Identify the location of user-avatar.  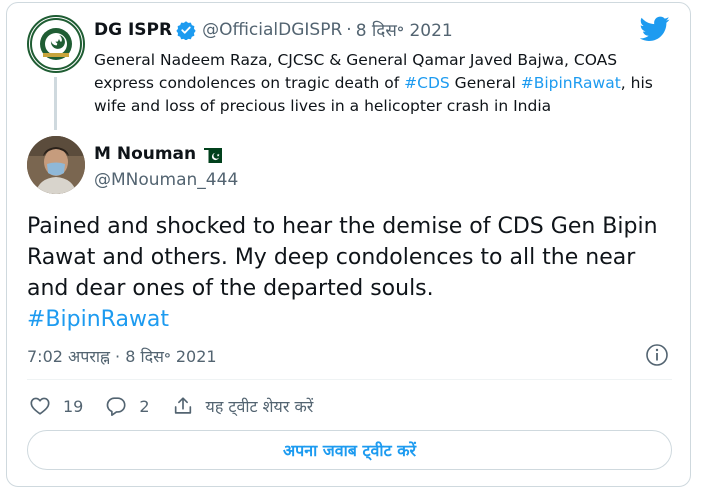
(56, 165).